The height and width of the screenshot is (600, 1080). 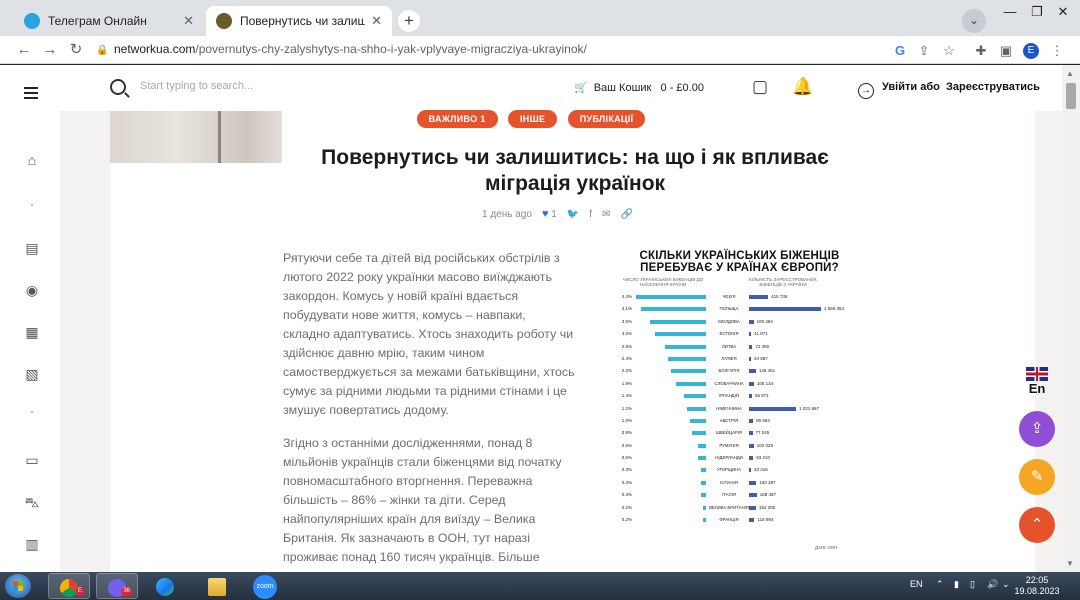 I want to click on link-icon: 🔗, so click(x=626, y=214).